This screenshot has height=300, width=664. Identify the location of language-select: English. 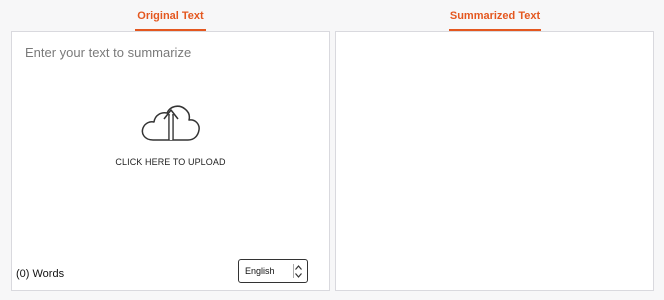
(273, 271).